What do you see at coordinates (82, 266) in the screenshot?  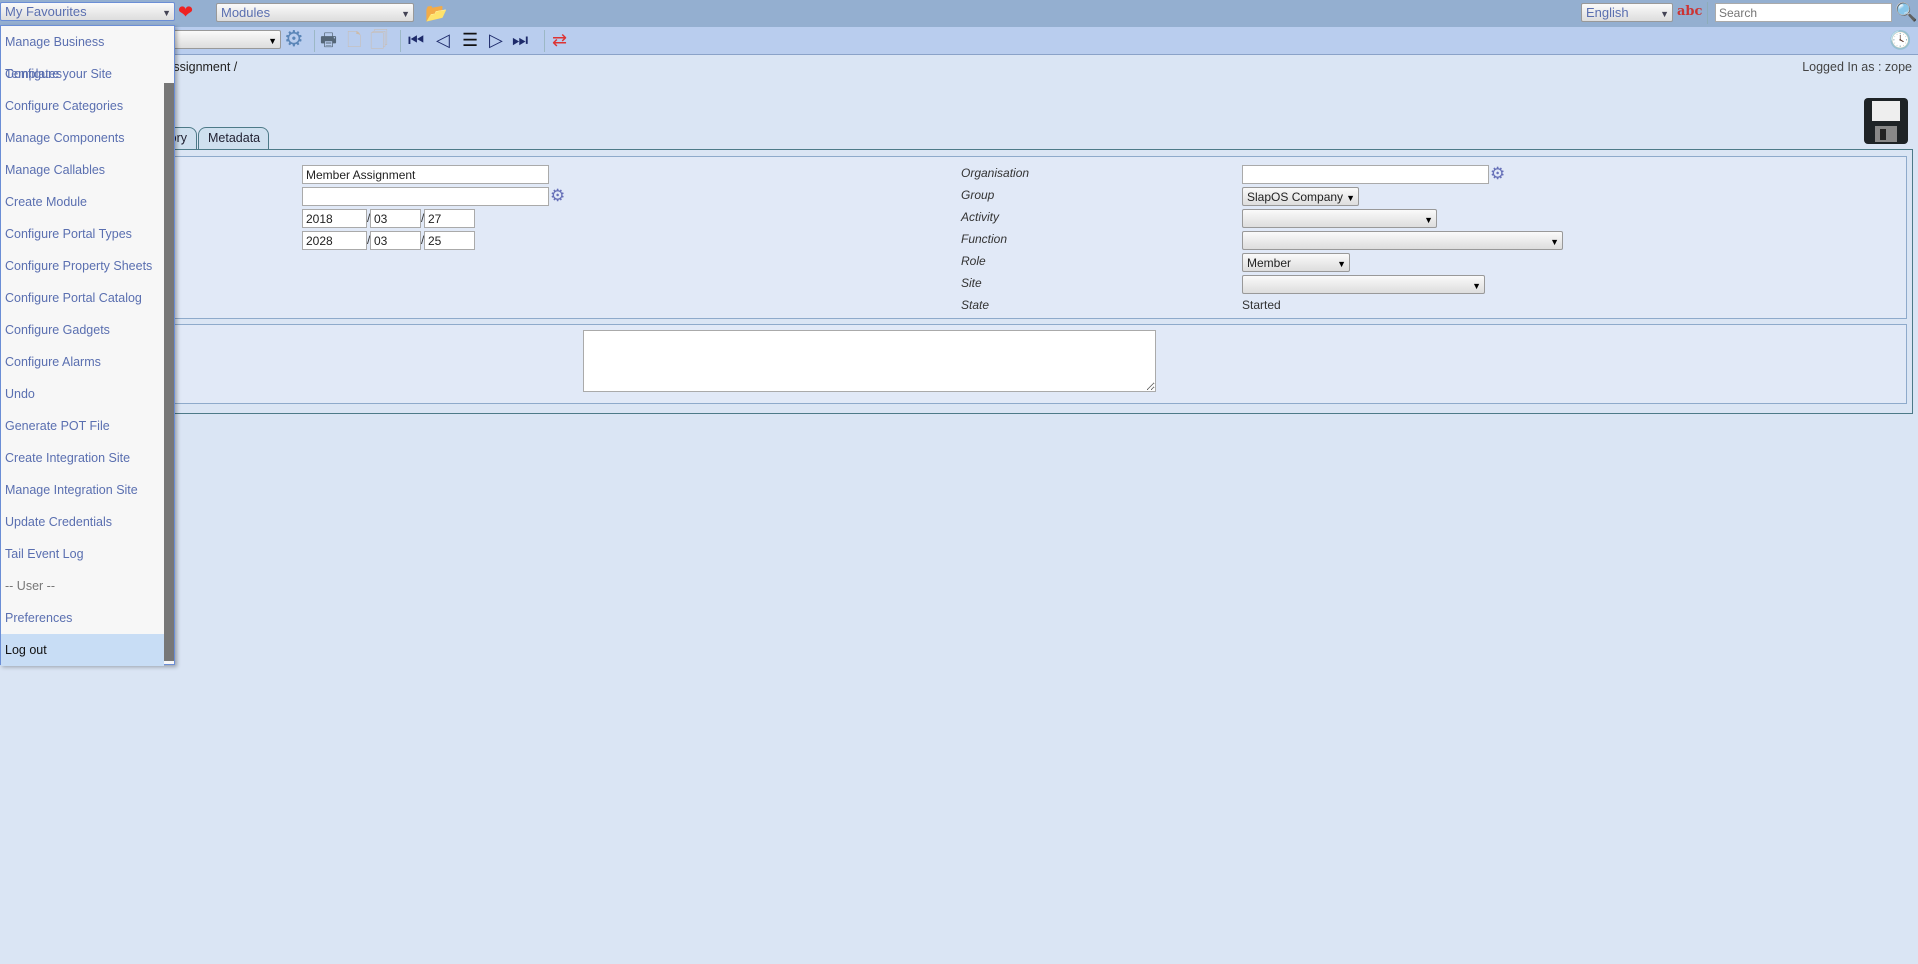 I see `favourites-menu-item: Configure Property Sheets` at bounding box center [82, 266].